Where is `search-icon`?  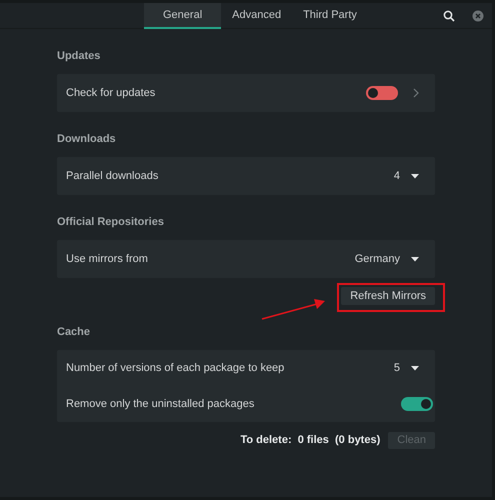
search-icon is located at coordinates (449, 16).